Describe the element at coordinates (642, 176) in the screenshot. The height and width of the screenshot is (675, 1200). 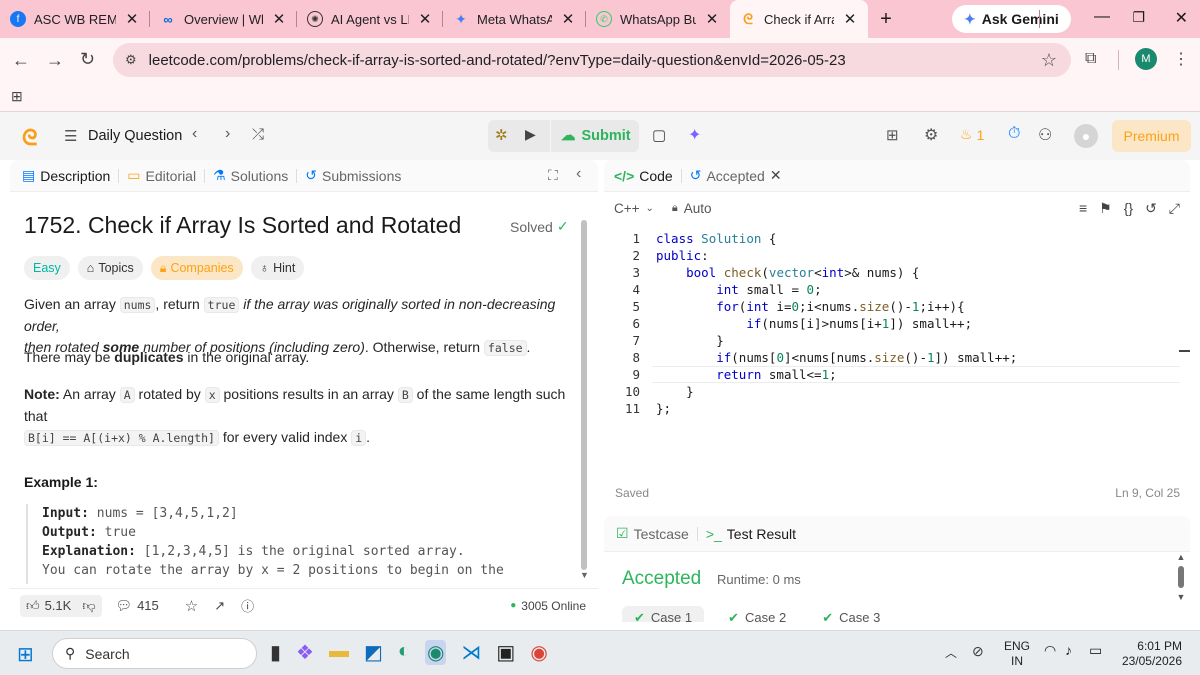
I see `tab-code: </> Code` at that location.